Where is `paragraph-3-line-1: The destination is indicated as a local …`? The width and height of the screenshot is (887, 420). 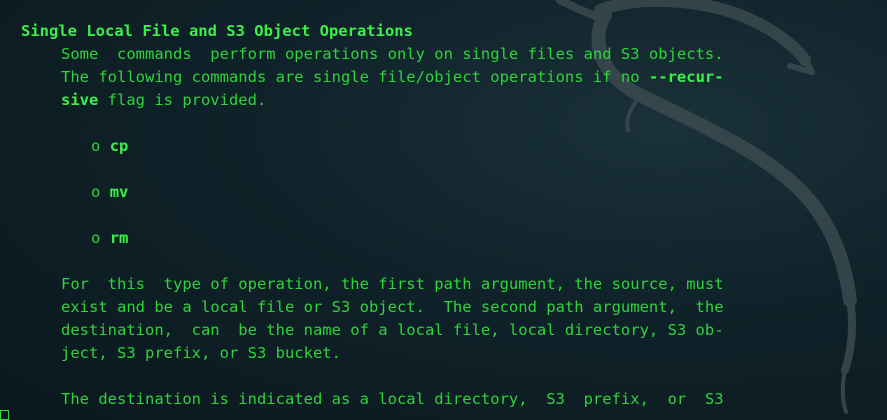
paragraph-3-line-1: The destination is indicated as a local … is located at coordinates (392, 399).